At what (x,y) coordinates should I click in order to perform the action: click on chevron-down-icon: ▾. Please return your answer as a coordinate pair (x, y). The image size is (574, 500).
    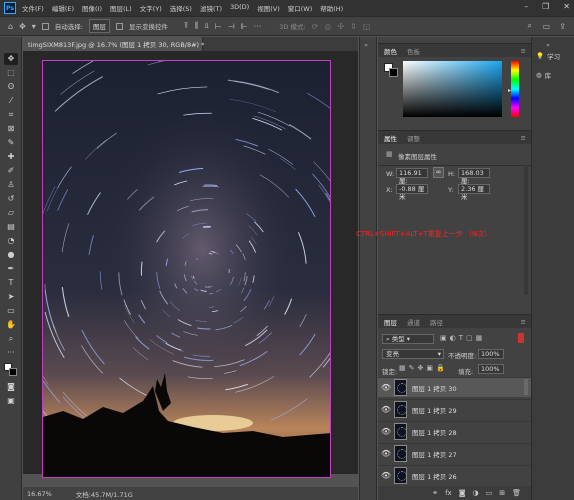
    Looking at the image, I should click on (34, 26).